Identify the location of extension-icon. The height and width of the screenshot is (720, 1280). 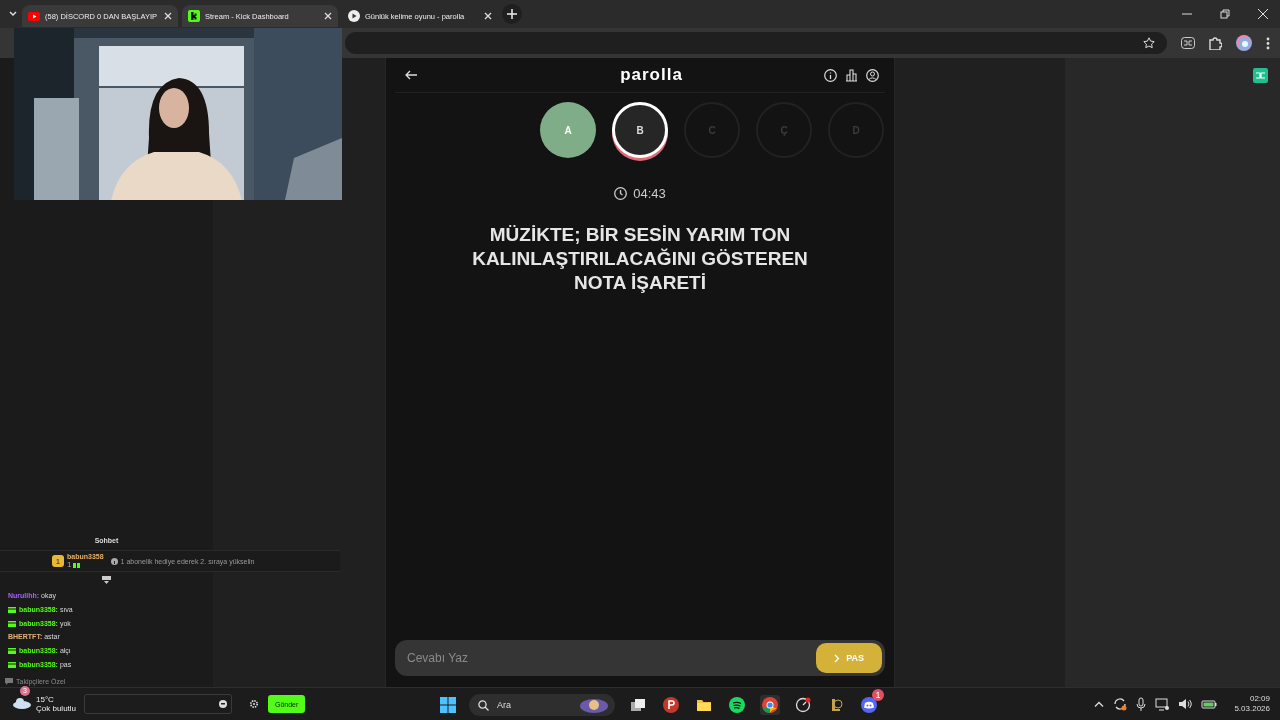
(1188, 43).